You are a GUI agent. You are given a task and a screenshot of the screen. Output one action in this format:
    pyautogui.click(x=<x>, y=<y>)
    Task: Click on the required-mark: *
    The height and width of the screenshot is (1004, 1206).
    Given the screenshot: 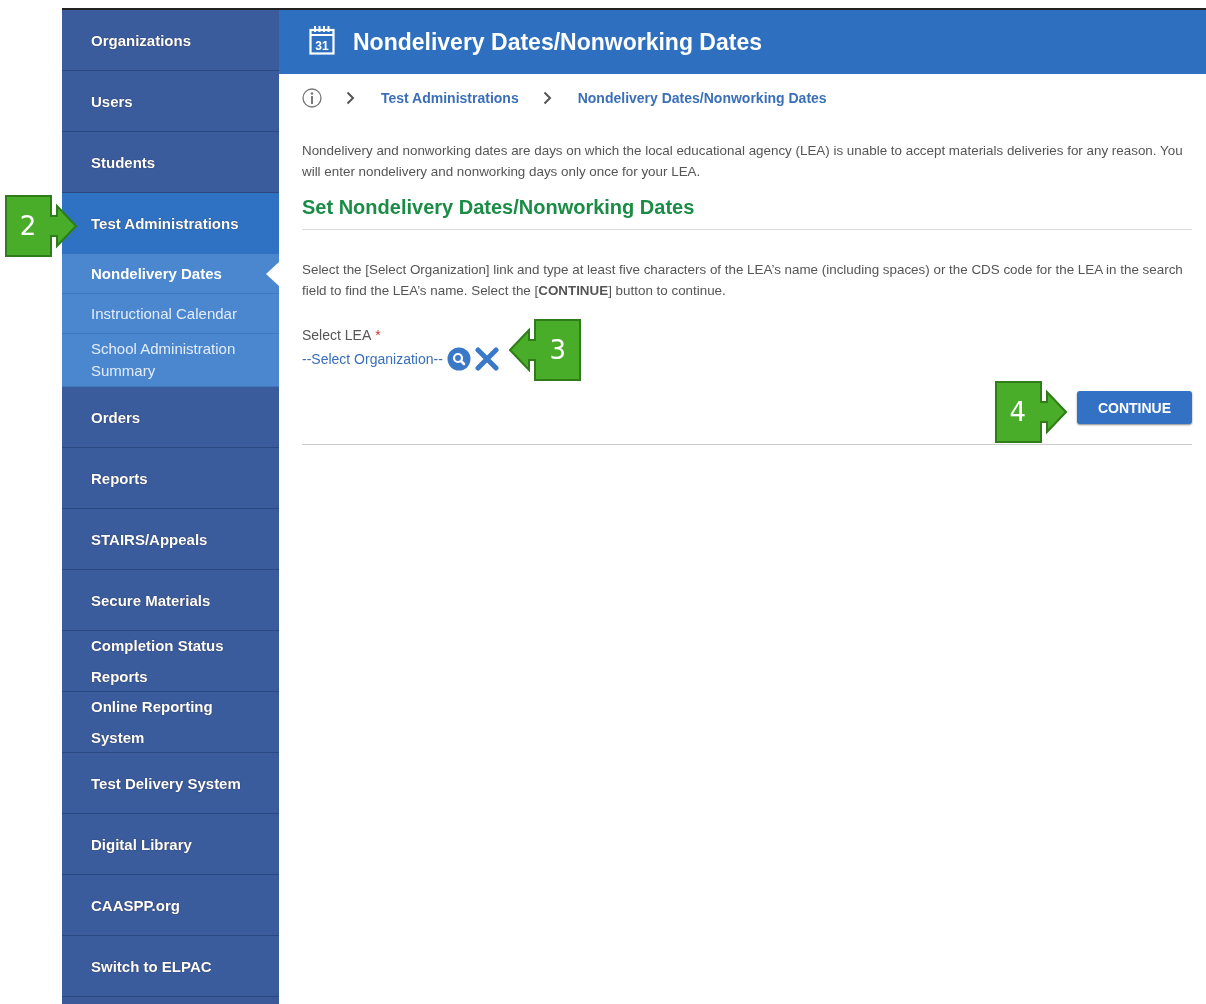 What is the action you would take?
    pyautogui.click(x=378, y=335)
    